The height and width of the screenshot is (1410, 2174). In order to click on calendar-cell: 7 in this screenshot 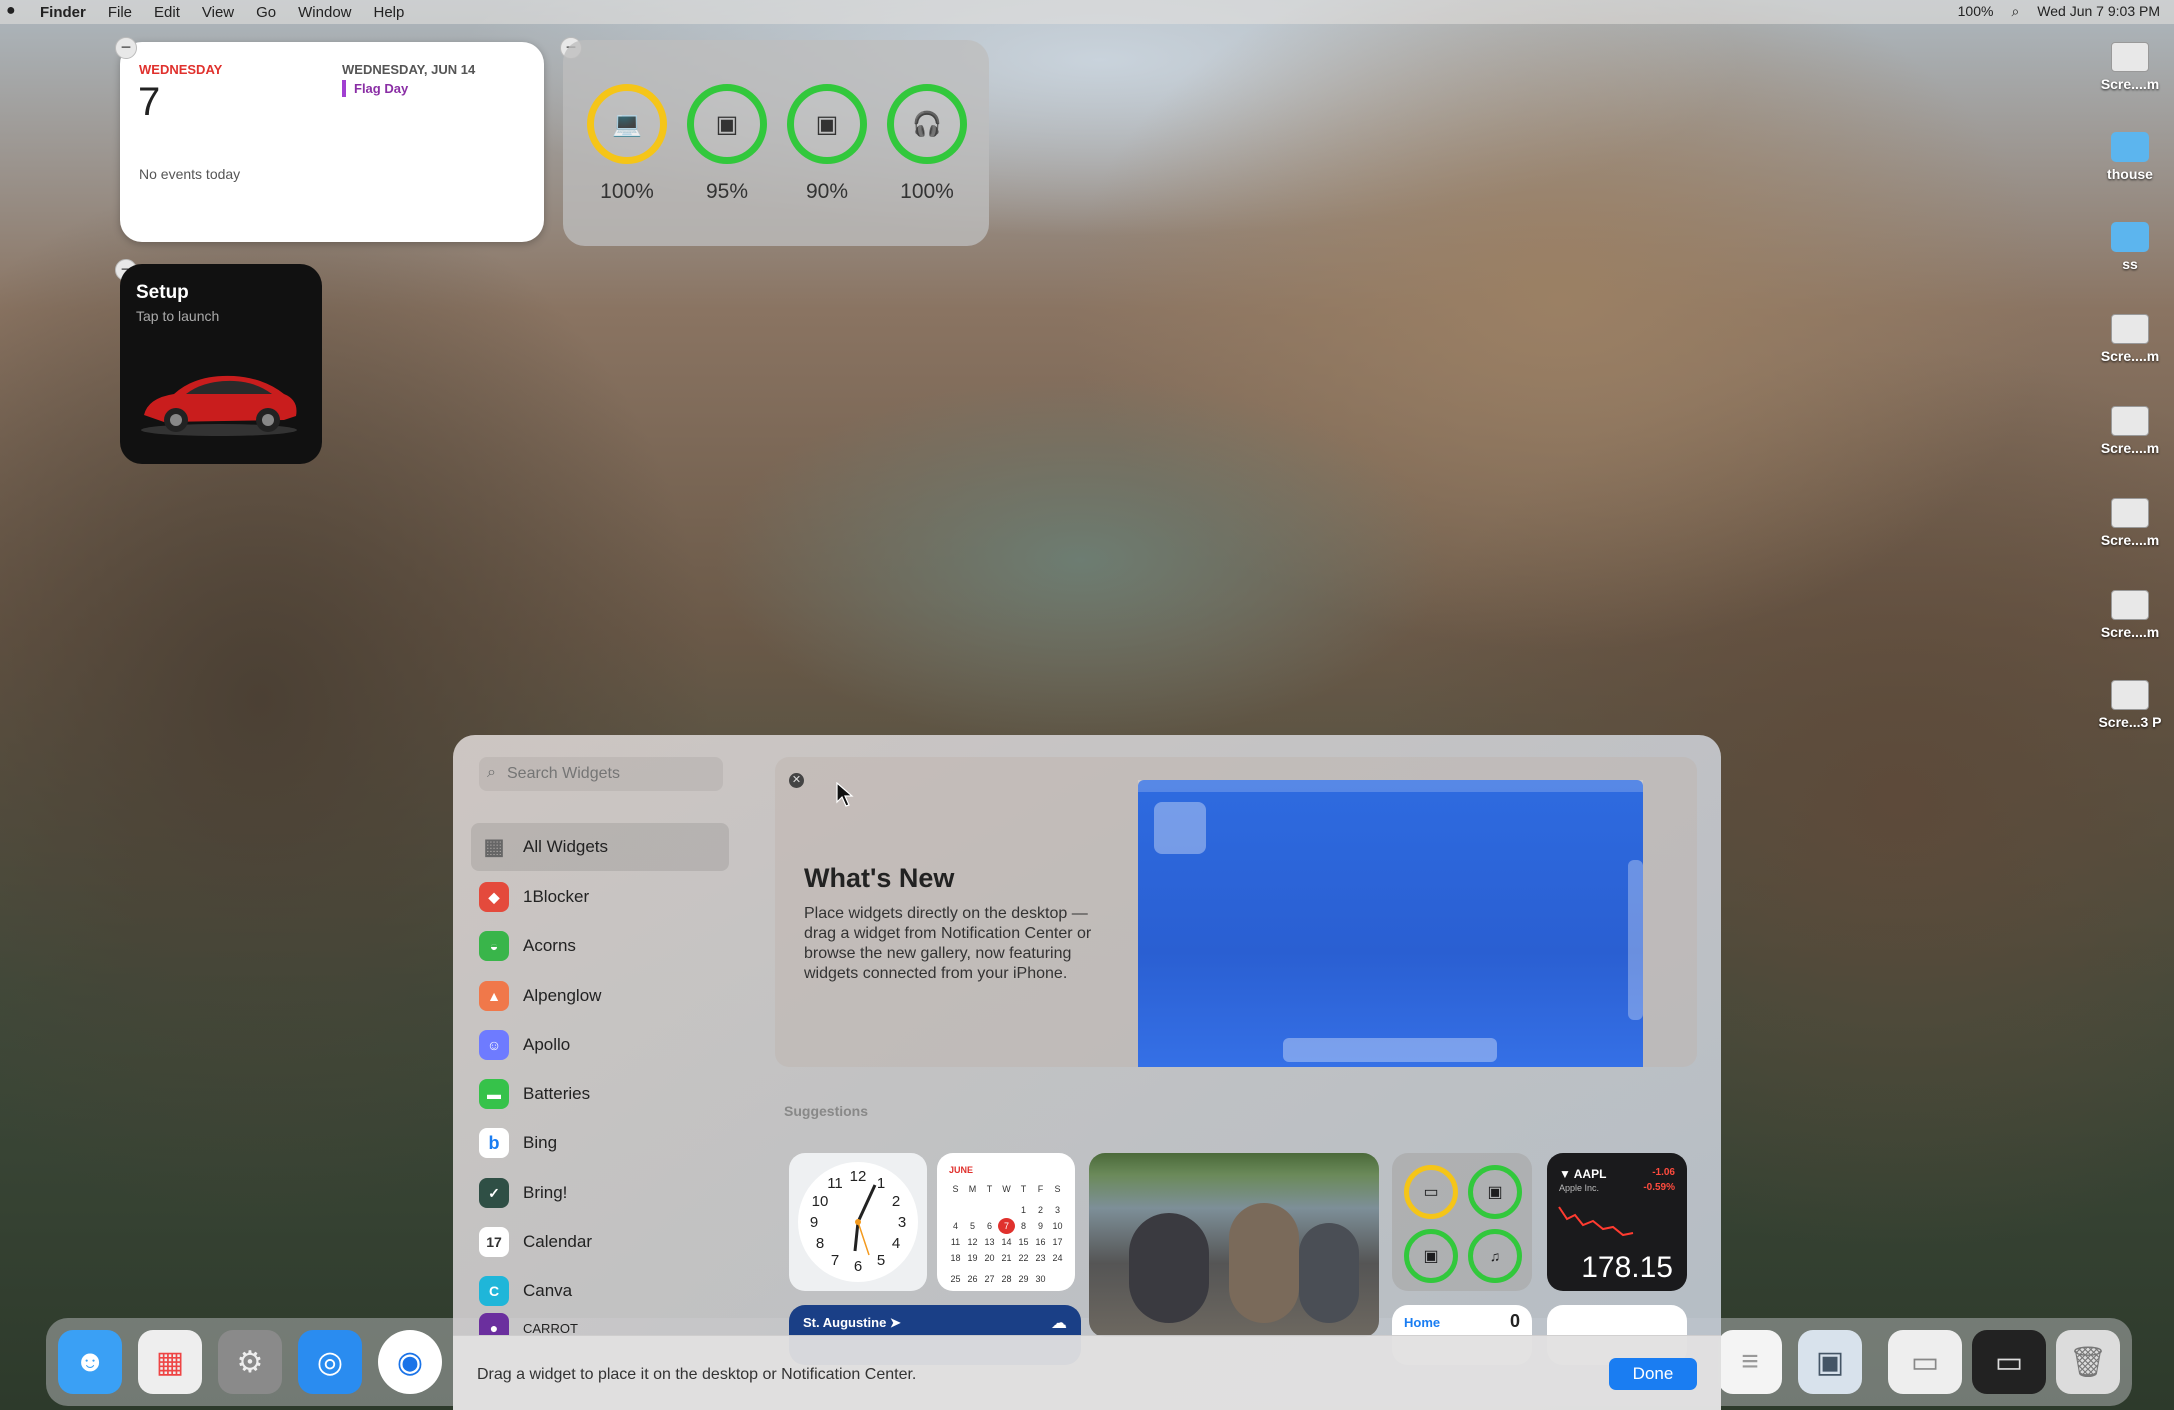, I will do `click(1006, 1226)`.